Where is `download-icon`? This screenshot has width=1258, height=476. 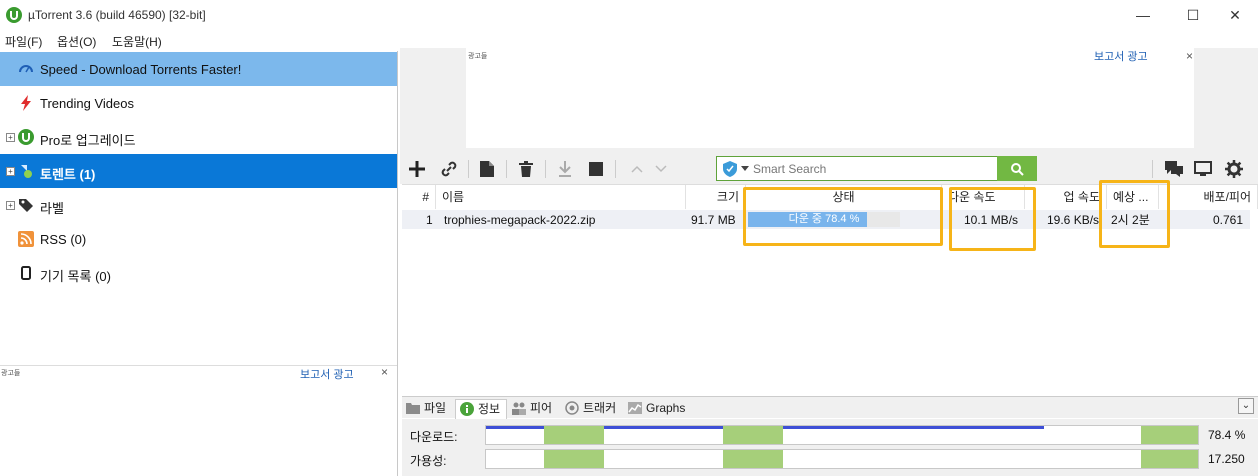 download-icon is located at coordinates (565, 169).